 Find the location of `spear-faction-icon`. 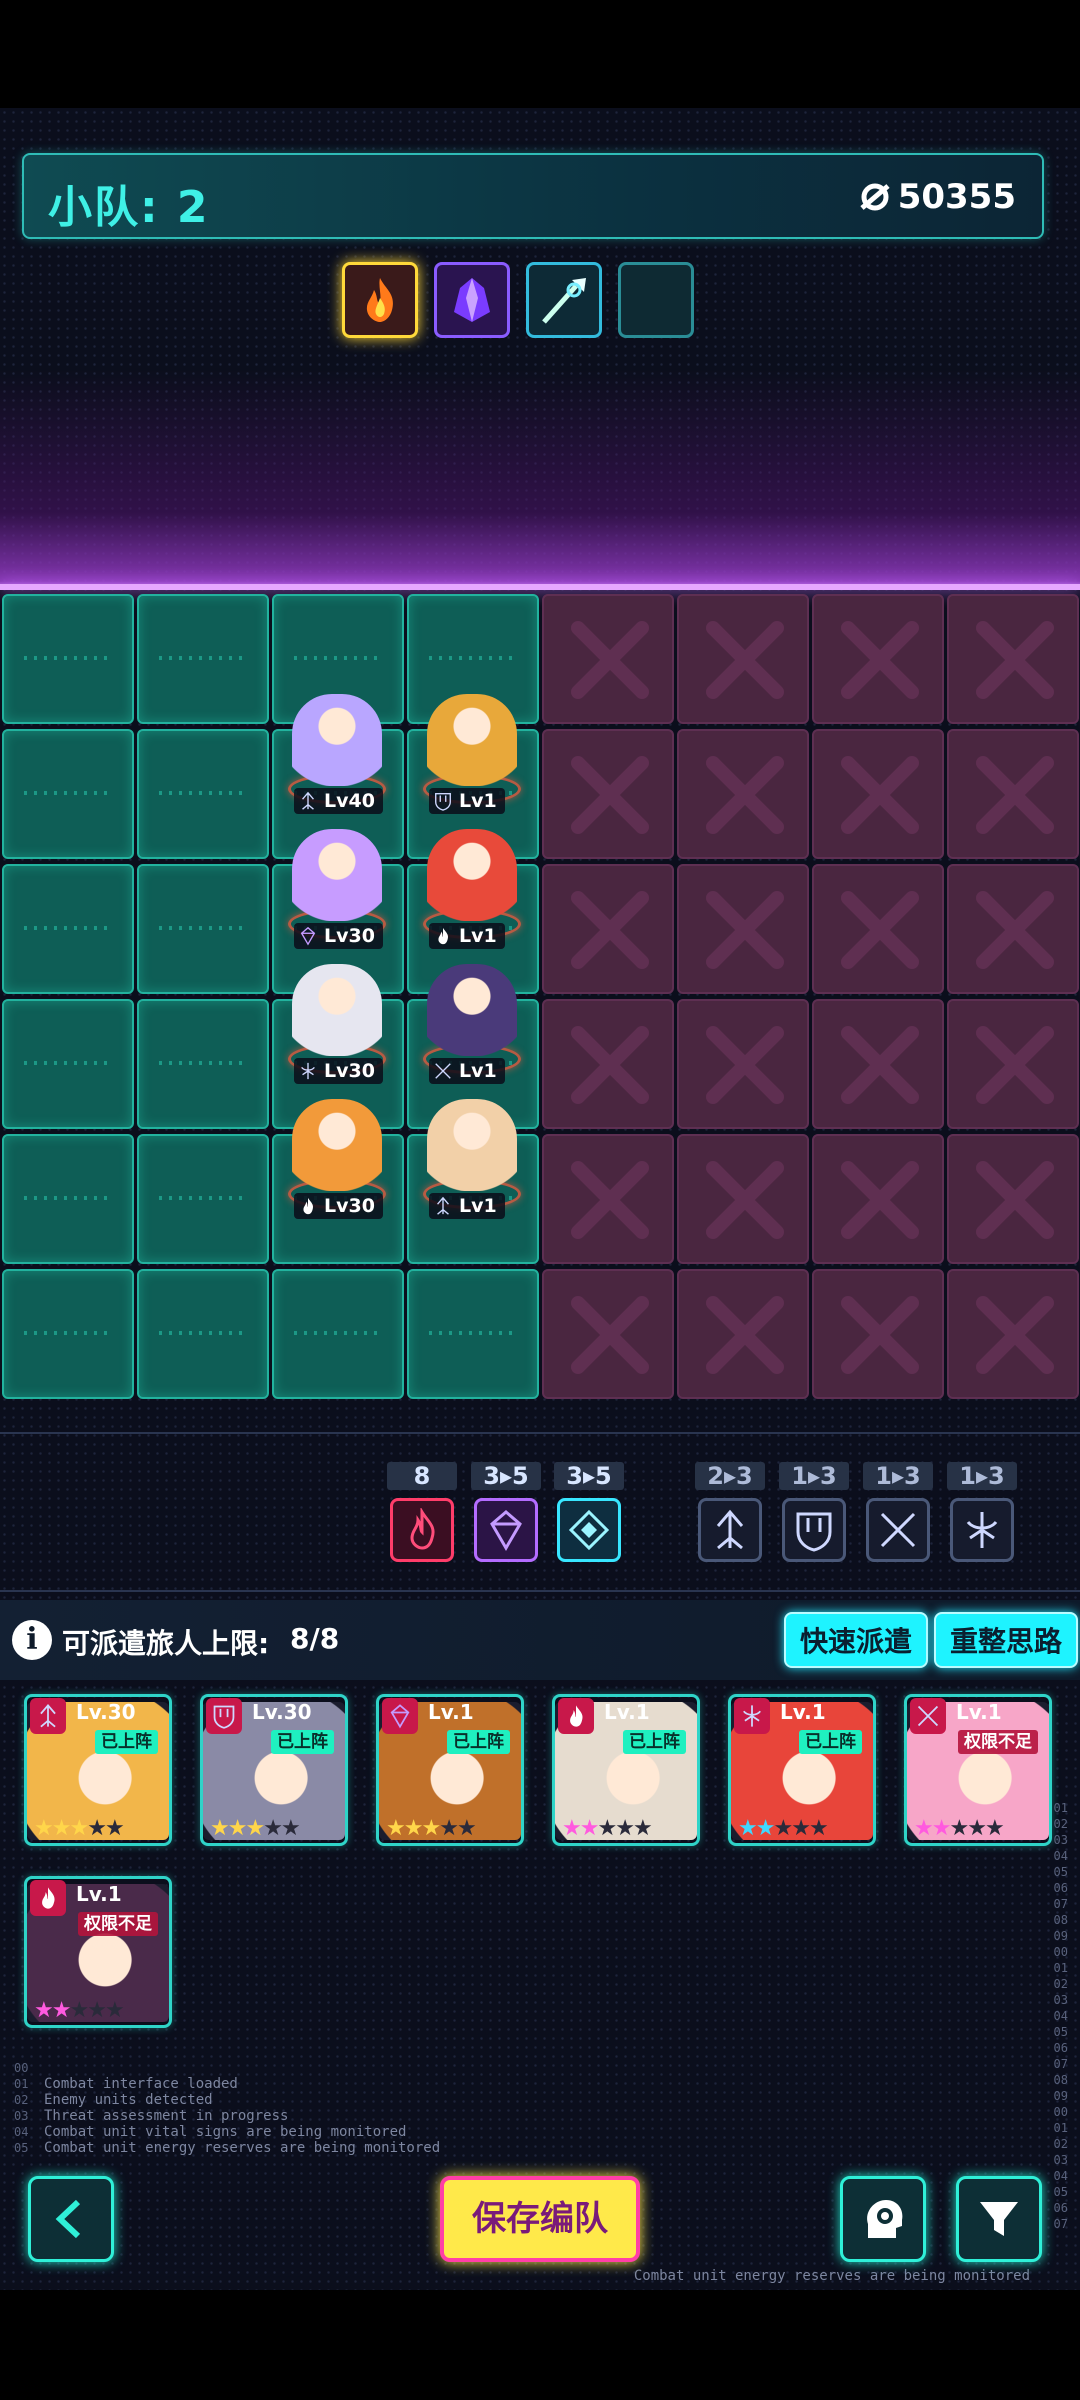

spear-faction-icon is located at coordinates (564, 300).